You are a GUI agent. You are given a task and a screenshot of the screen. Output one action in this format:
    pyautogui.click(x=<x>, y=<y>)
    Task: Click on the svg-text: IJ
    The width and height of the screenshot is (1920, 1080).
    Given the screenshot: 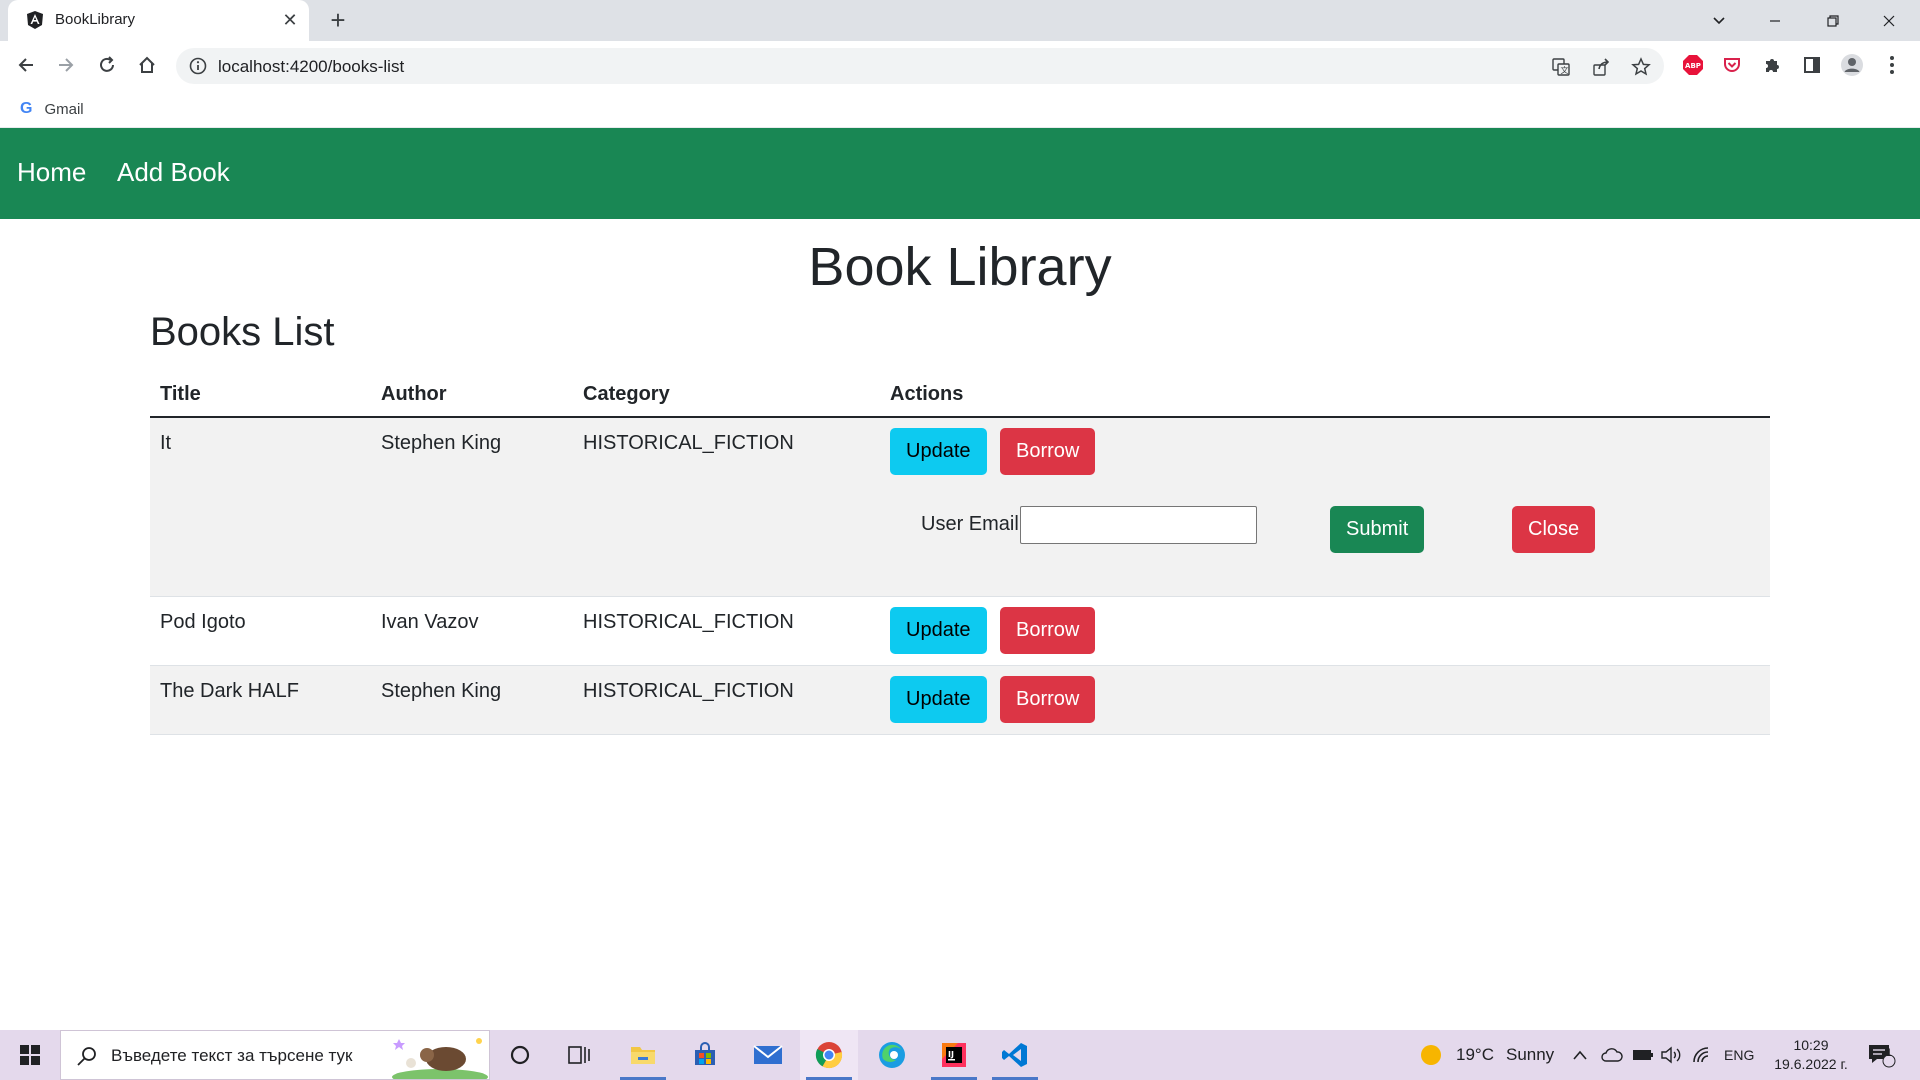 What is the action you would take?
    pyautogui.click(x=951, y=1054)
    